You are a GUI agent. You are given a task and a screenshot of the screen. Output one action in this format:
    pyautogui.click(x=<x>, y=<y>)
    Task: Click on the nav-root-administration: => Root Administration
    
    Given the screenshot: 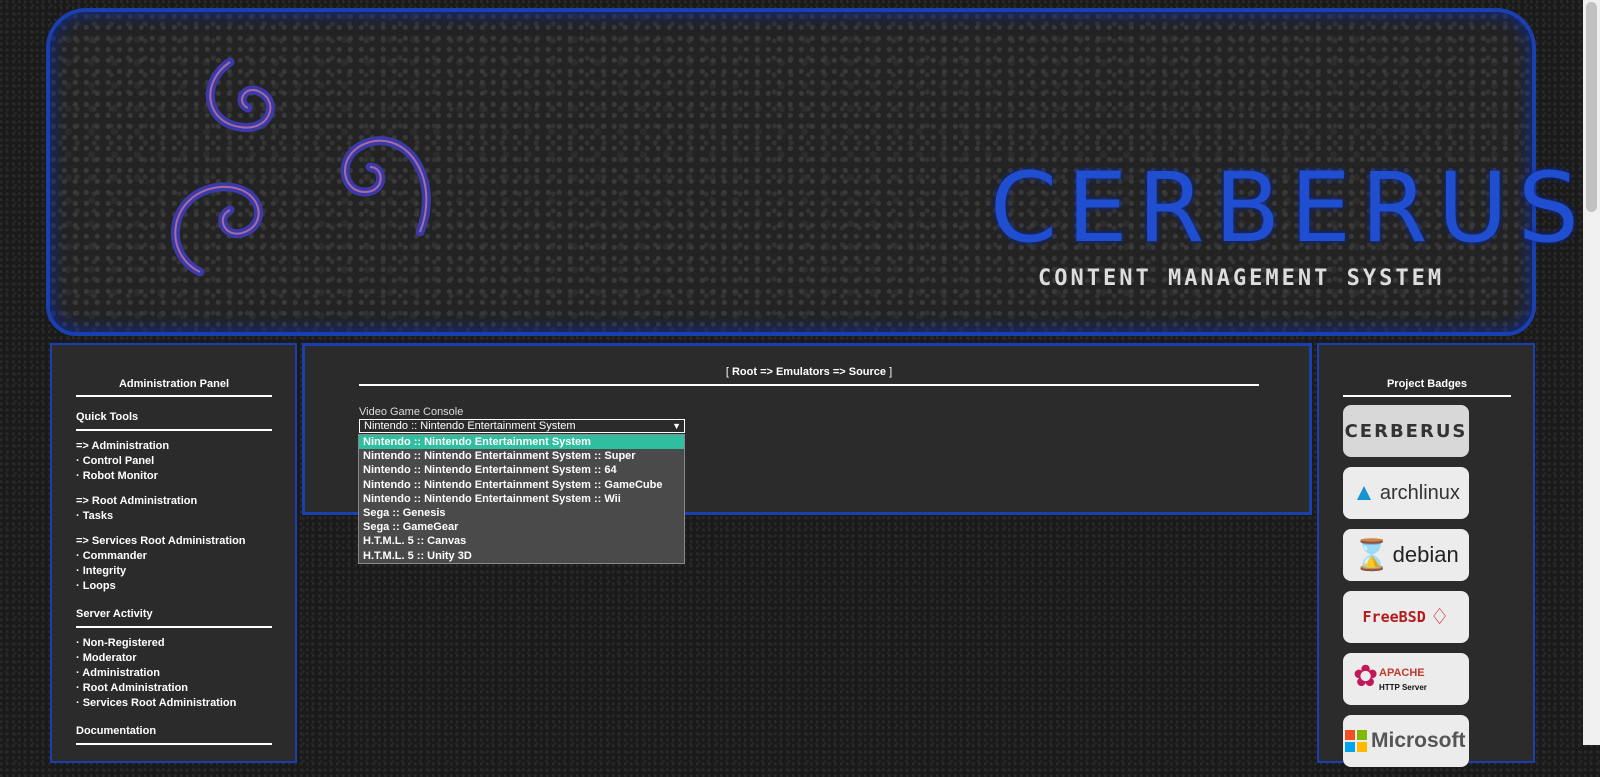 What is the action you would take?
    pyautogui.click(x=174, y=501)
    